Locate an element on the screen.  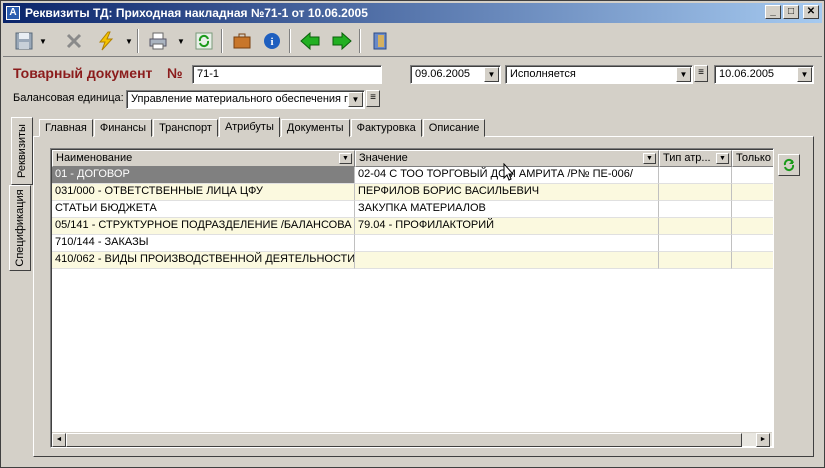
cell-value: 79.04 - ПРОФИЛАКТОРИЙ is located at coordinates (507, 226).